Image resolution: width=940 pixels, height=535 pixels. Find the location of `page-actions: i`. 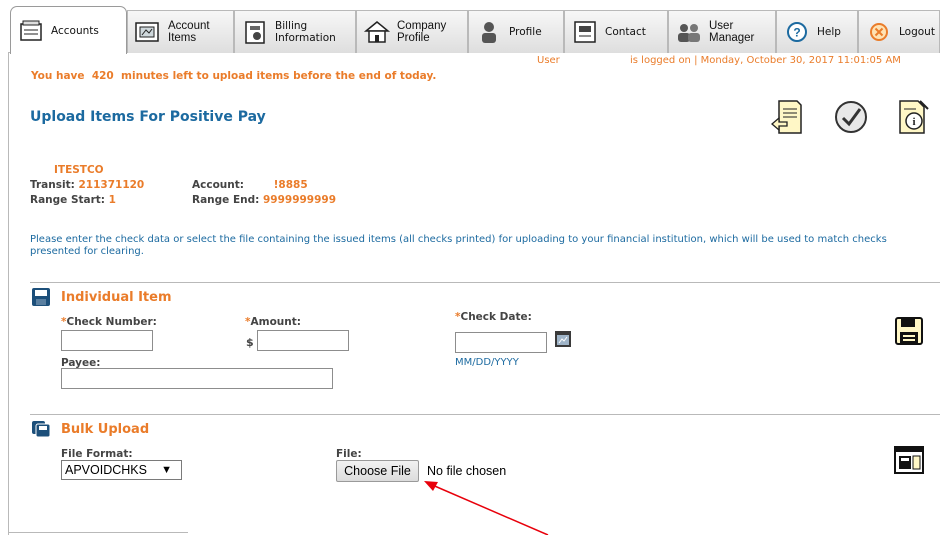

page-actions: i is located at coordinates (854, 118).